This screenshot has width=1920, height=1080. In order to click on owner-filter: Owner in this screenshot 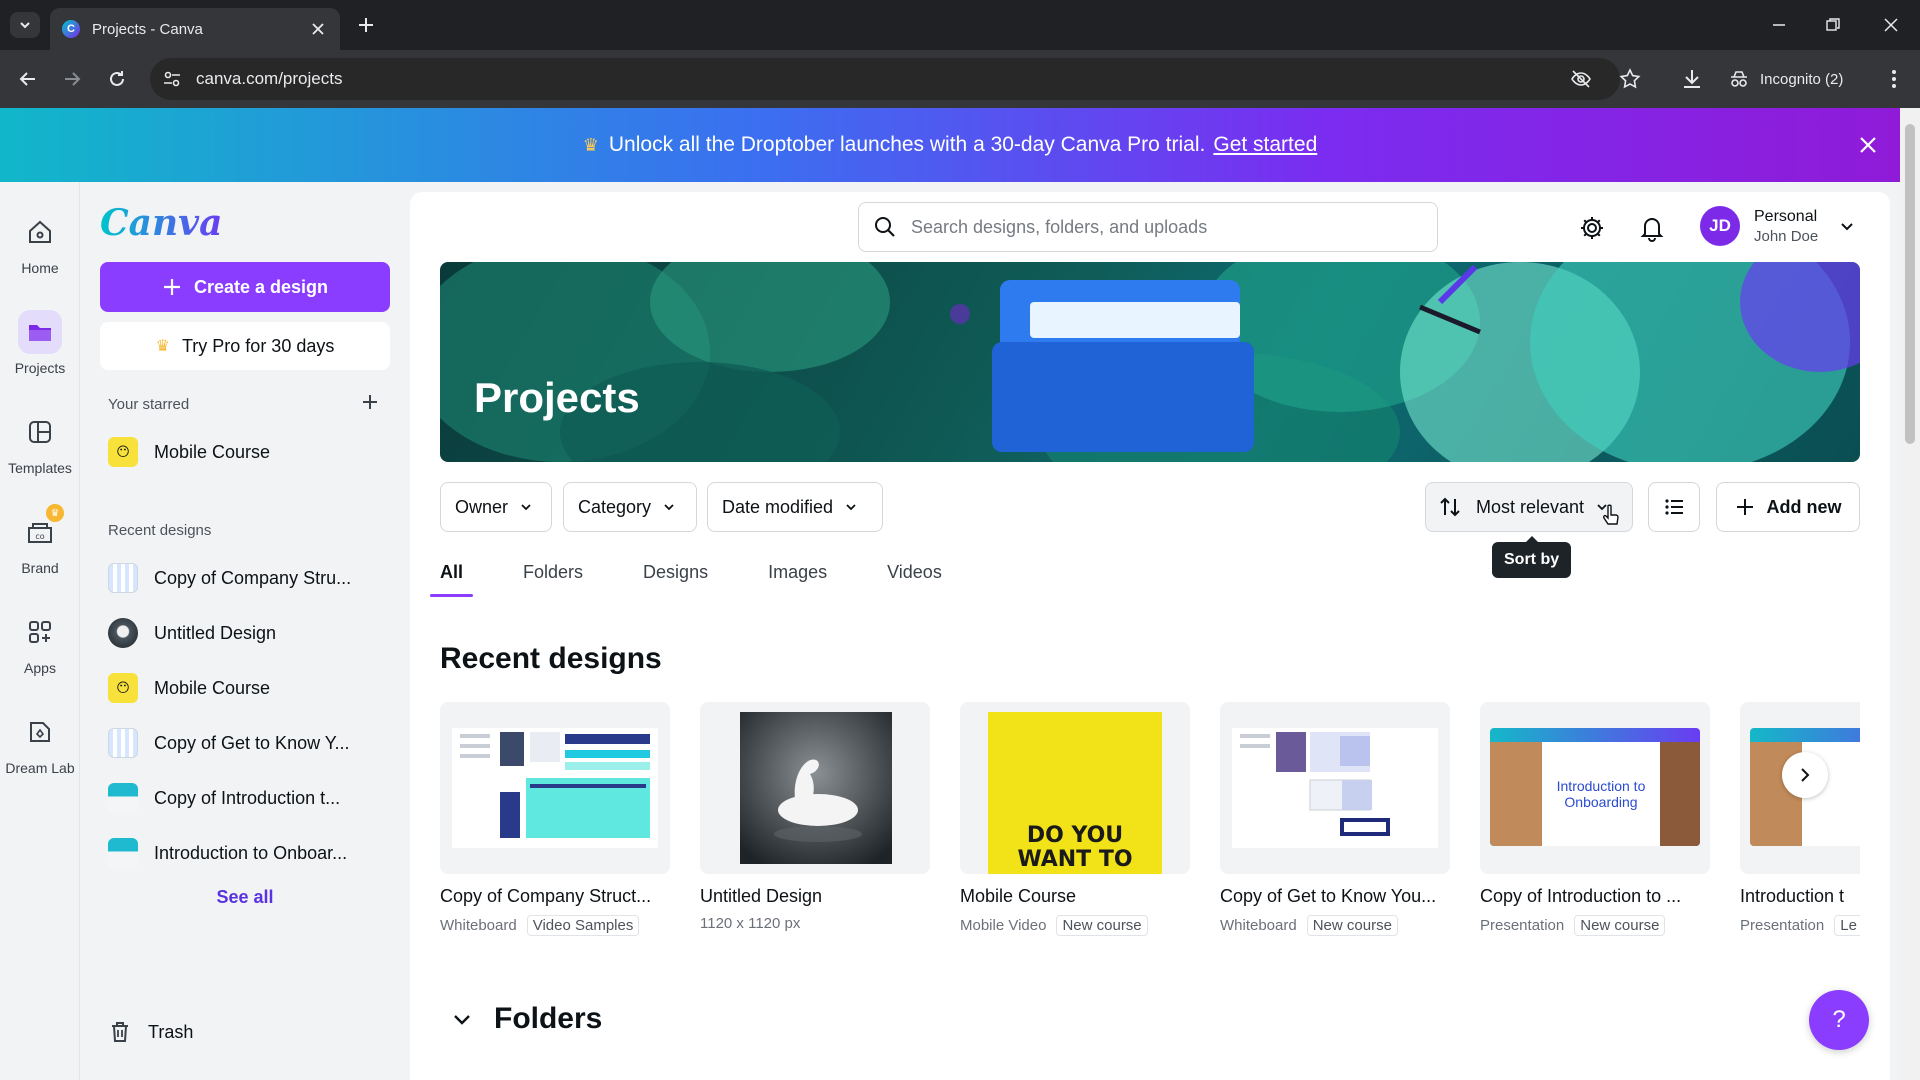, I will do `click(496, 507)`.